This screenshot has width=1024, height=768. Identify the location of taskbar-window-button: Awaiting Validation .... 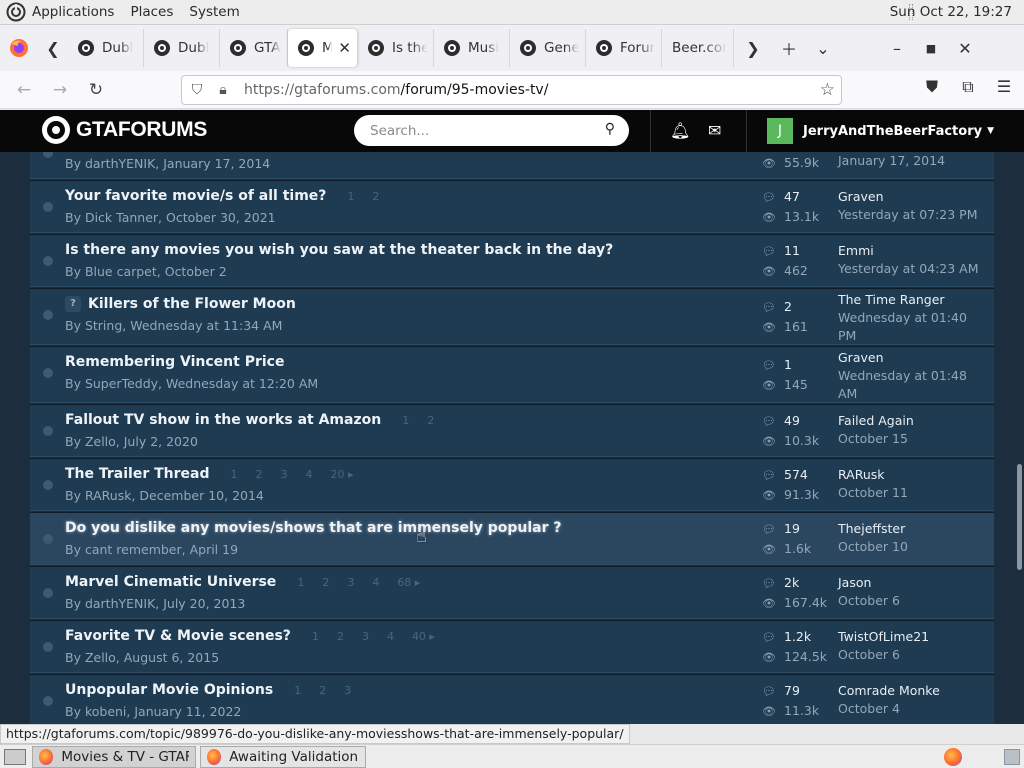
(283, 756).